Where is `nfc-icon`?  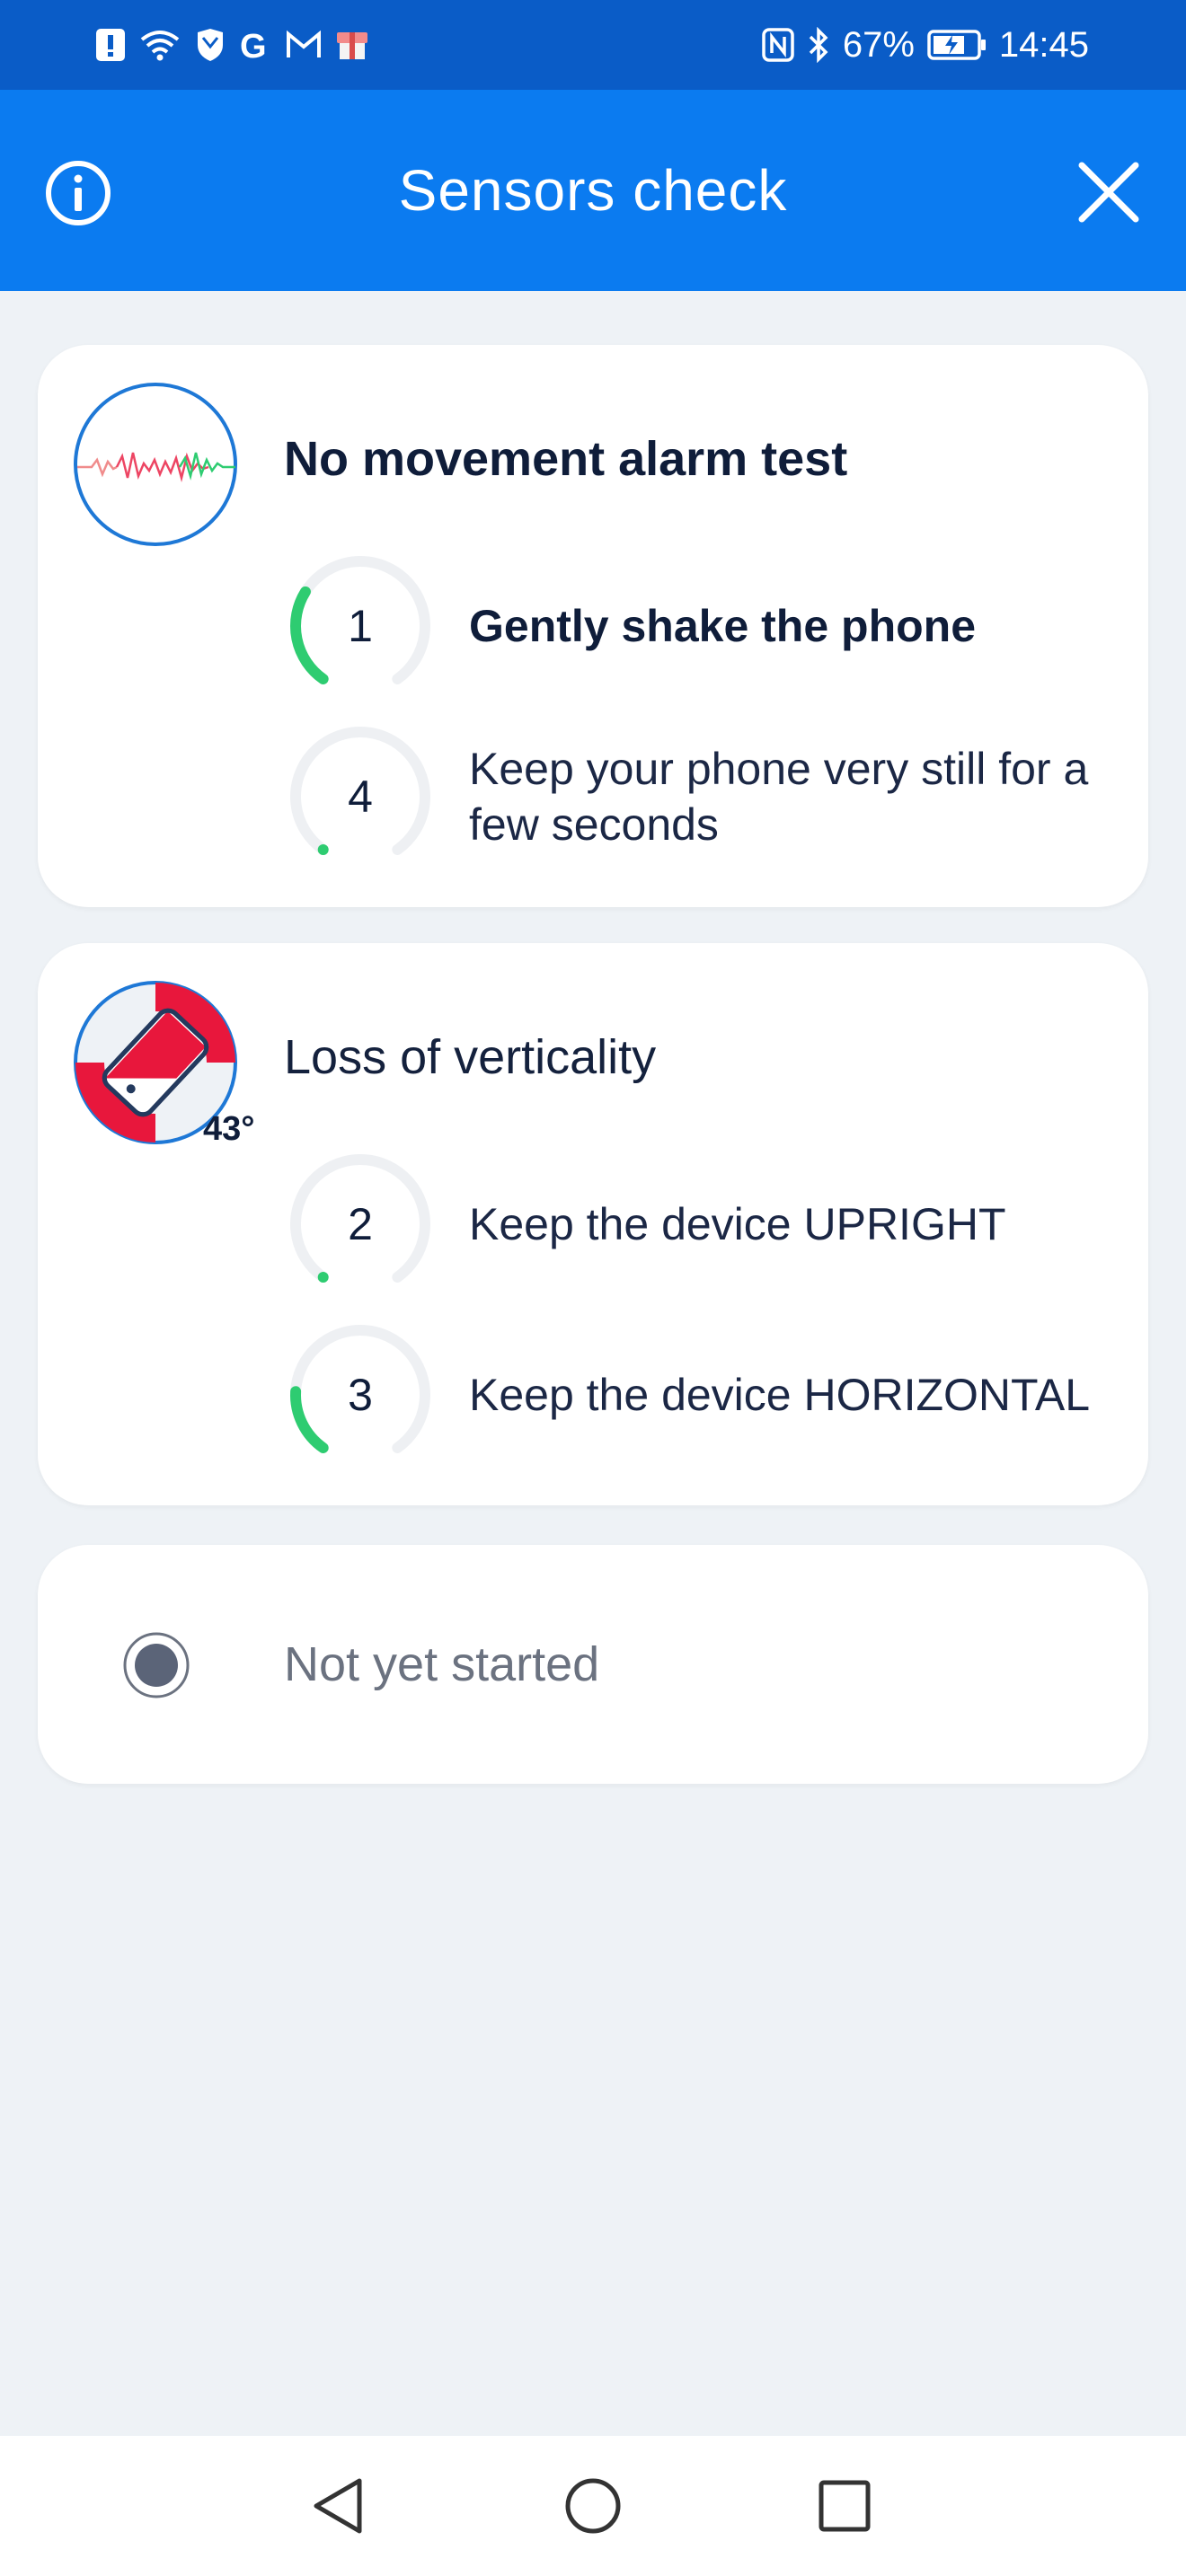
nfc-icon is located at coordinates (778, 45).